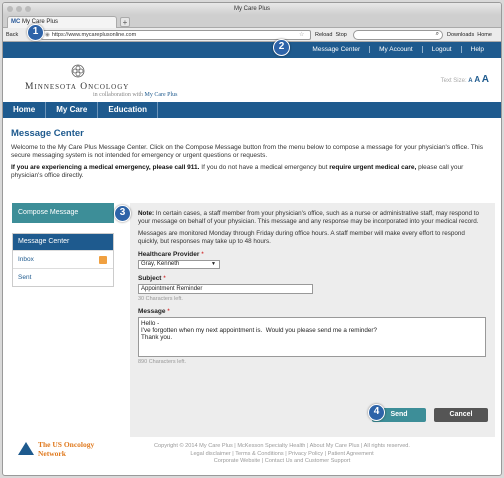 The width and height of the screenshot is (504, 478). I want to click on window-controls, so click(19, 9).